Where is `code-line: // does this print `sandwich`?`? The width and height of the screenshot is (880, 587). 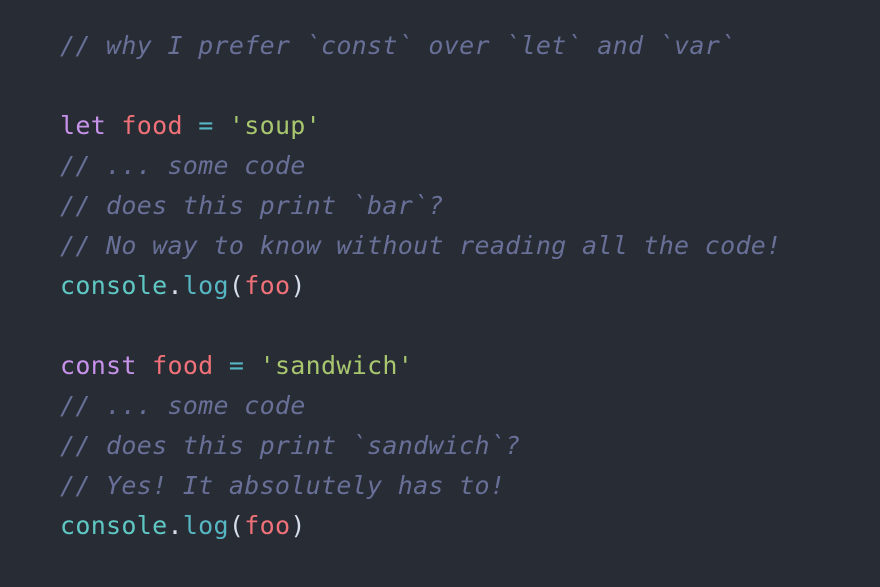
code-line: // does this print `sandwich`? is located at coordinates (470, 446).